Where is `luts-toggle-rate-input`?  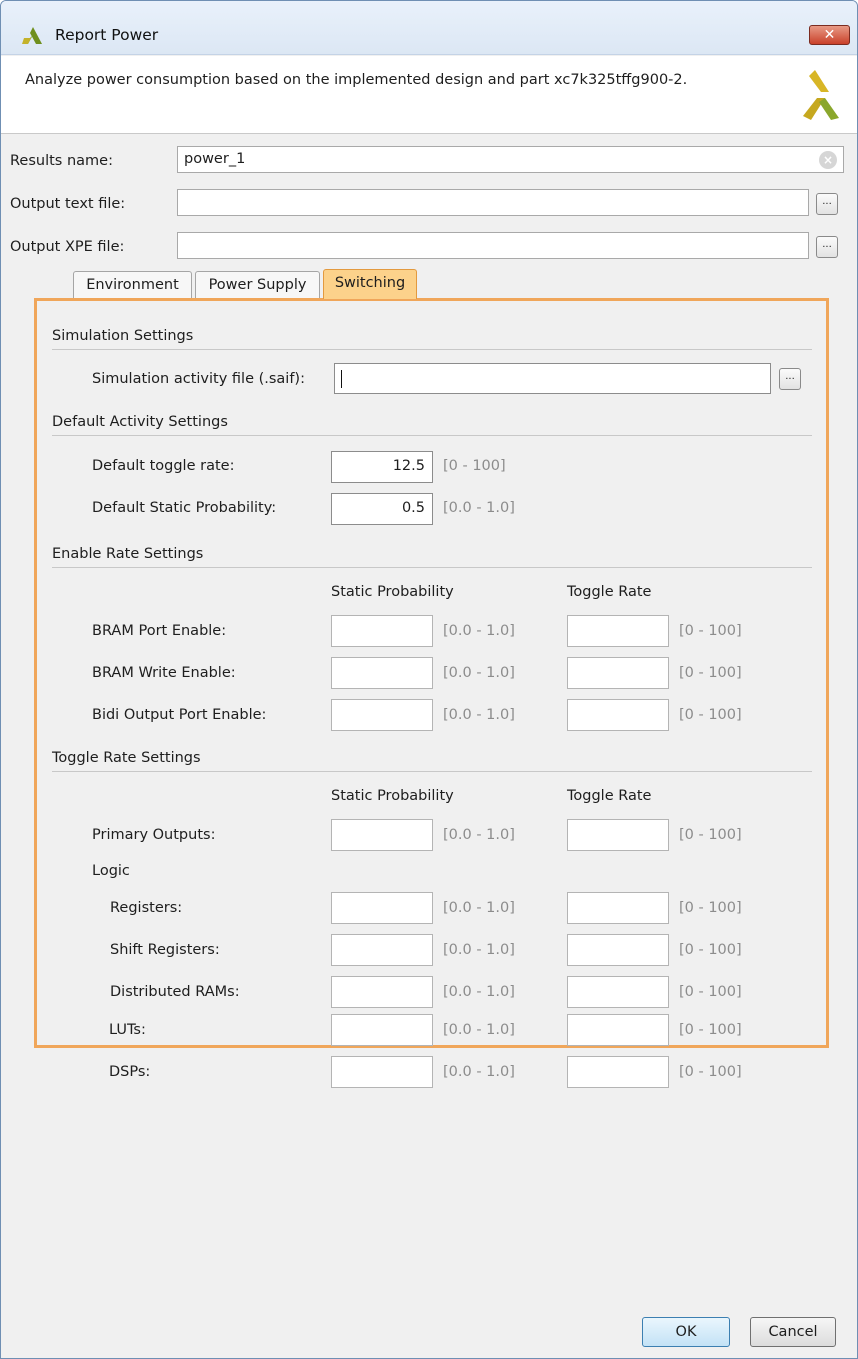 luts-toggle-rate-input is located at coordinates (618, 1030).